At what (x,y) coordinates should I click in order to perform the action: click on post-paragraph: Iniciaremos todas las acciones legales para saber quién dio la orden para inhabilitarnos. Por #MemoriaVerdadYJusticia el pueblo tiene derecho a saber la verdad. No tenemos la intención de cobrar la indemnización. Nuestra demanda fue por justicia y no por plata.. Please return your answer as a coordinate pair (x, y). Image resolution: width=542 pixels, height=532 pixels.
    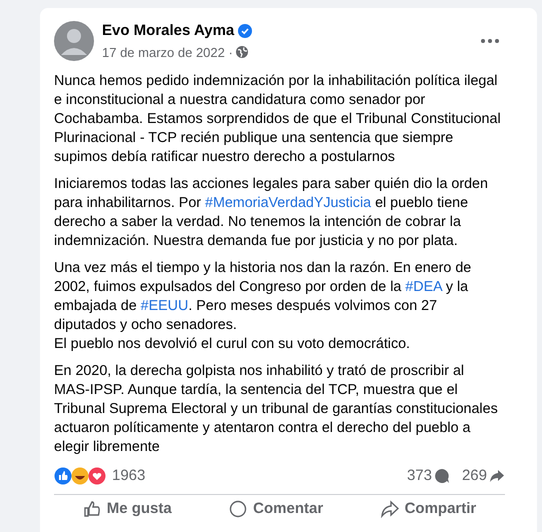
    Looking at the image, I should click on (271, 213).